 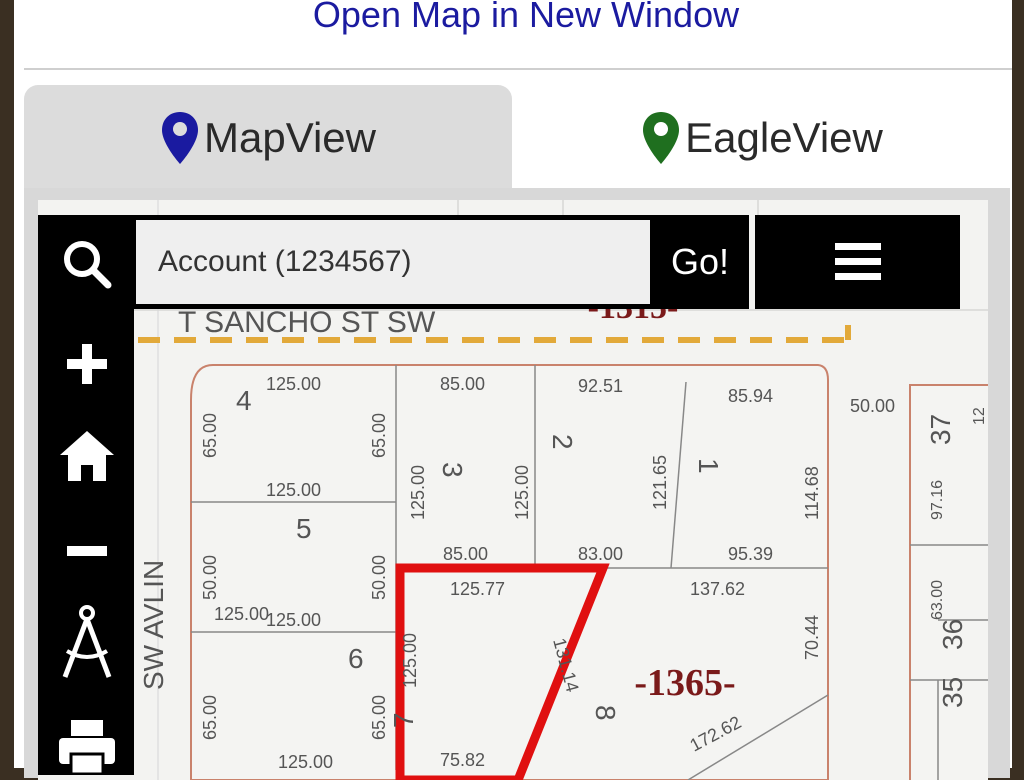 What do you see at coordinates (952, 692) in the screenshot?
I see `lot-number: 35` at bounding box center [952, 692].